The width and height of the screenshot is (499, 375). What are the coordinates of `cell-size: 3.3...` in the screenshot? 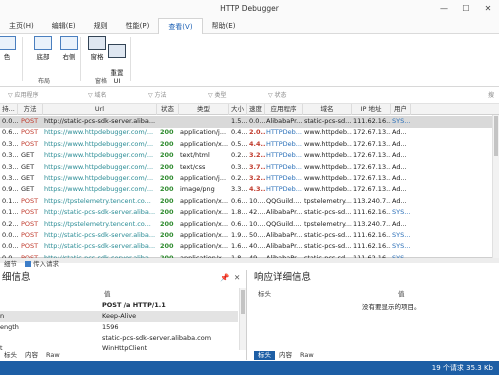 It's located at (239, 189).